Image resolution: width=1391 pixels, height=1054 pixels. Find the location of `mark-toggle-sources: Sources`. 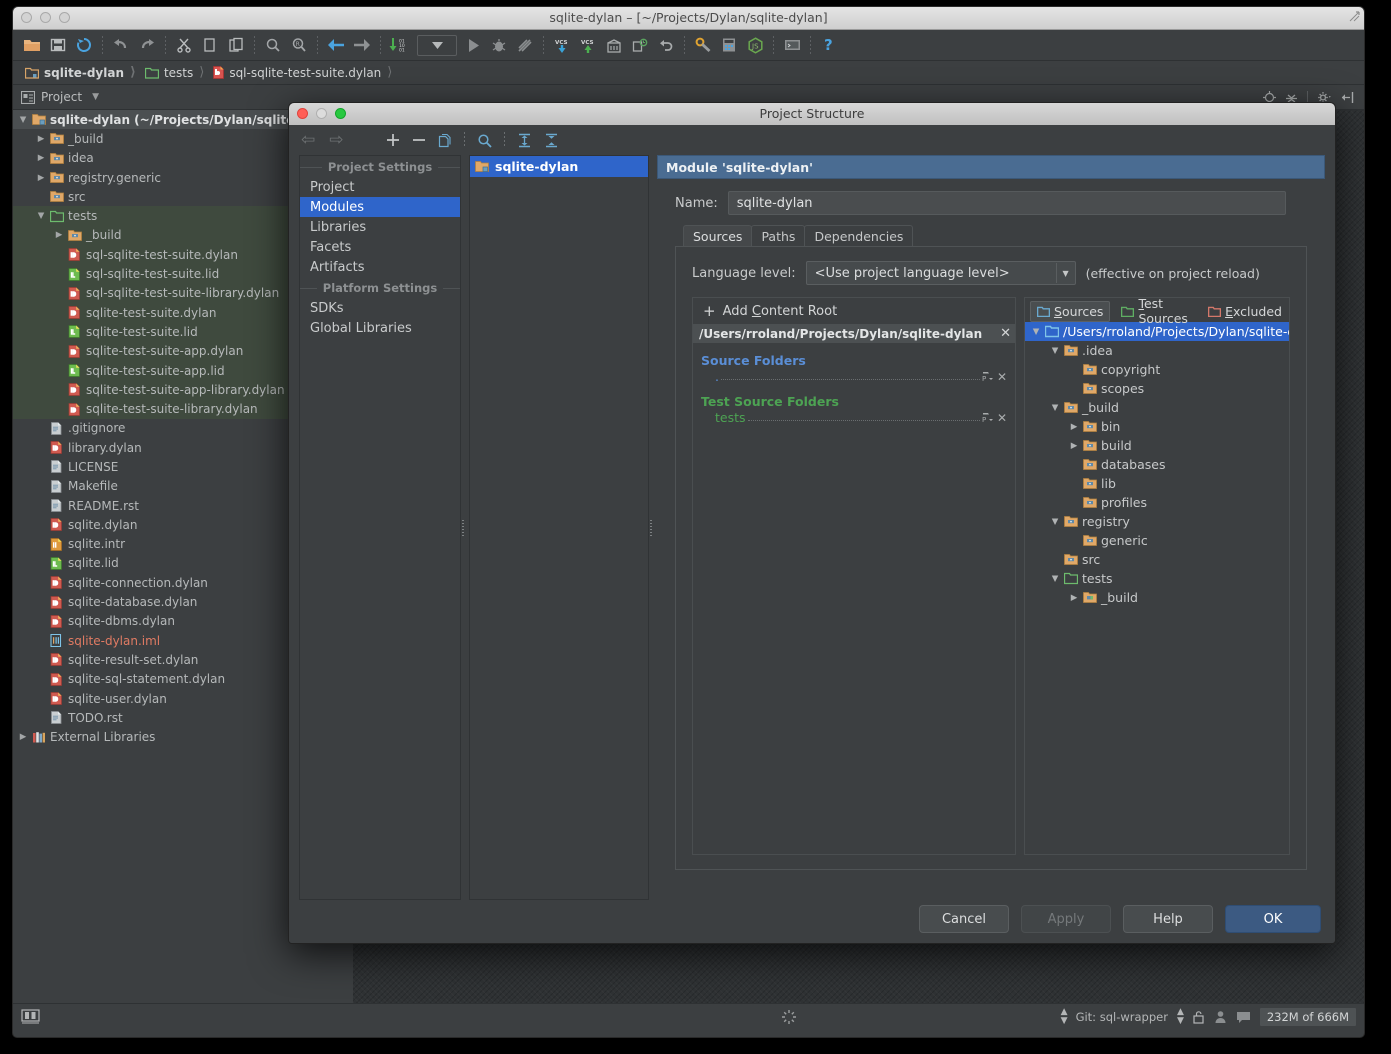

mark-toggle-sources: Sources is located at coordinates (1070, 311).